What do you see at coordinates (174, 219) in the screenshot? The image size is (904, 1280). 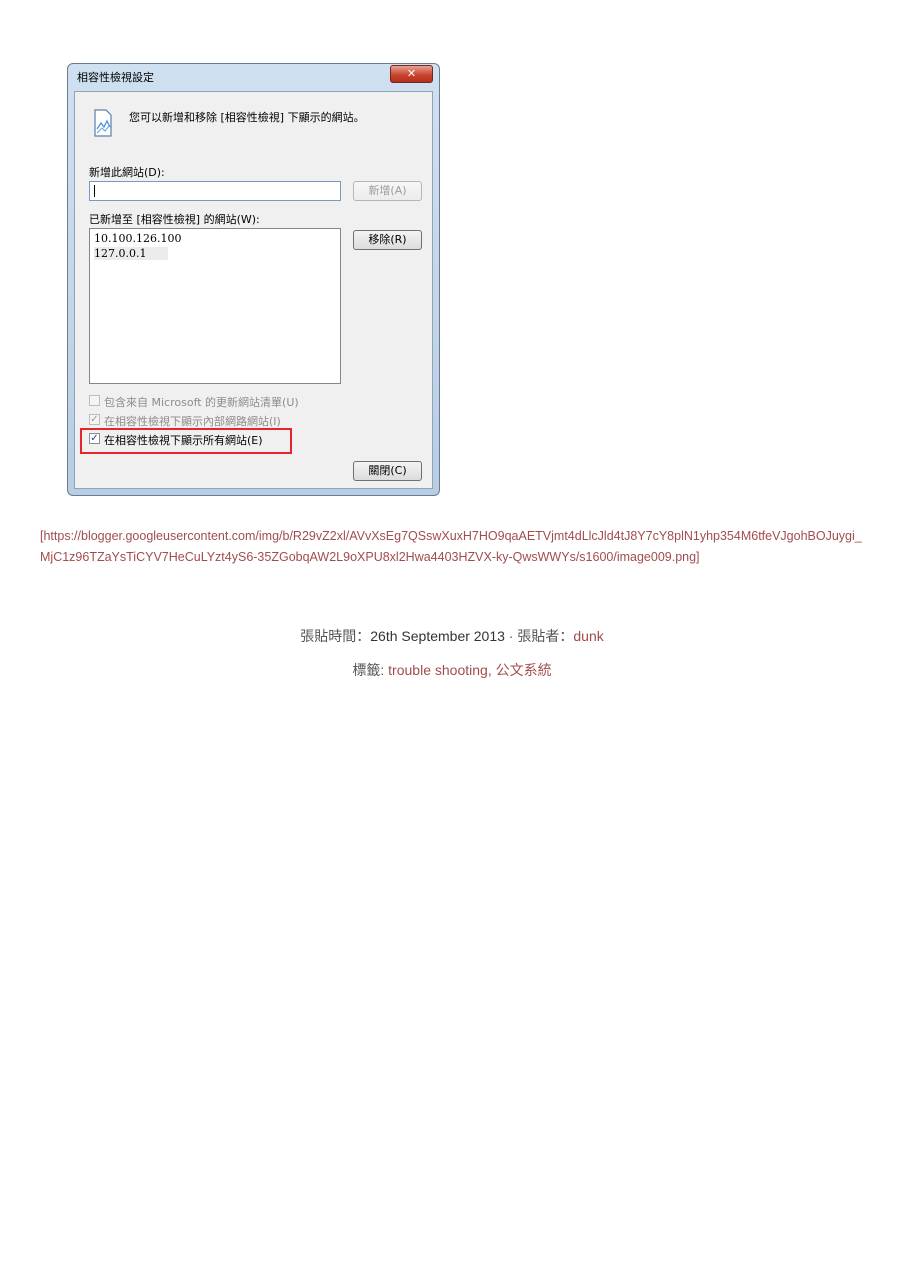 I see `added-sites-label: 已新增至 [相容性檢視] 的網站(W):` at bounding box center [174, 219].